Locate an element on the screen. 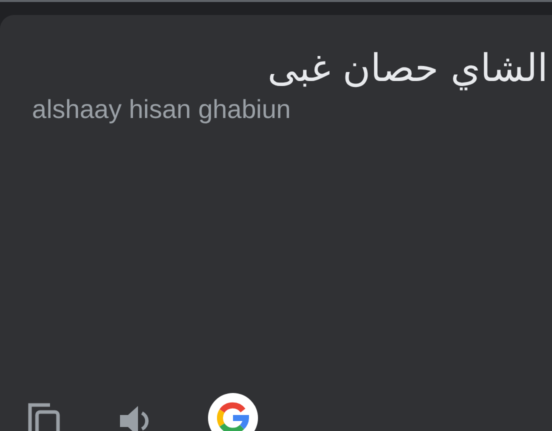 Image resolution: width=552 pixels, height=431 pixels. translated-text: الشاي حصان غبى is located at coordinates (408, 68).